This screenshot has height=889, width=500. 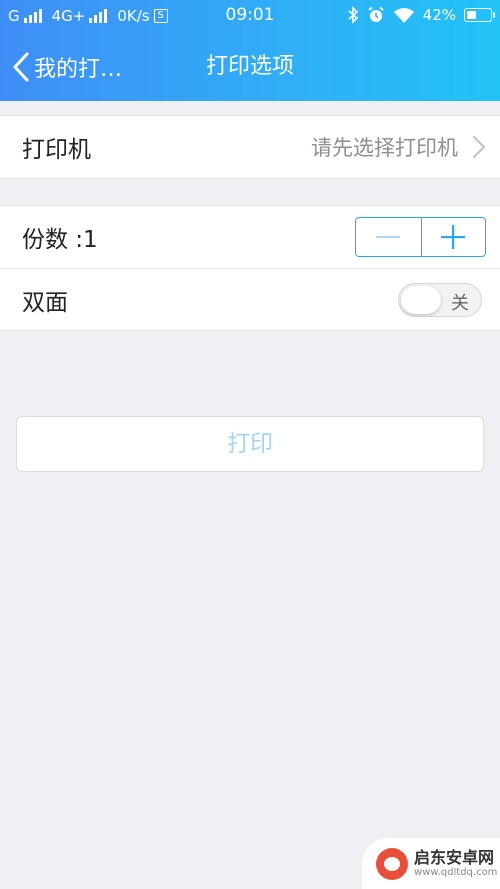 What do you see at coordinates (60, 240) in the screenshot?
I see `copies-label: 份数 :1` at bounding box center [60, 240].